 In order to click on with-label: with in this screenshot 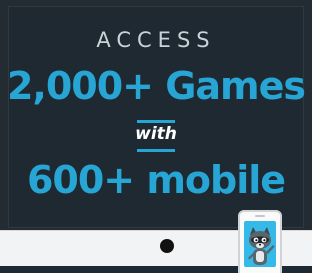, I will do `click(156, 134)`.